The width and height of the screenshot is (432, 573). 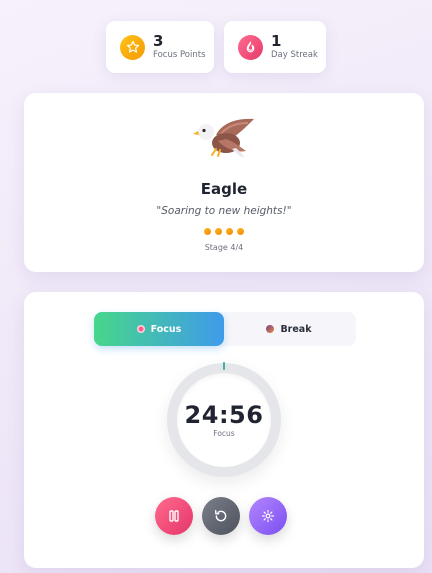 I want to click on timer-time: 24:56, so click(x=224, y=414).